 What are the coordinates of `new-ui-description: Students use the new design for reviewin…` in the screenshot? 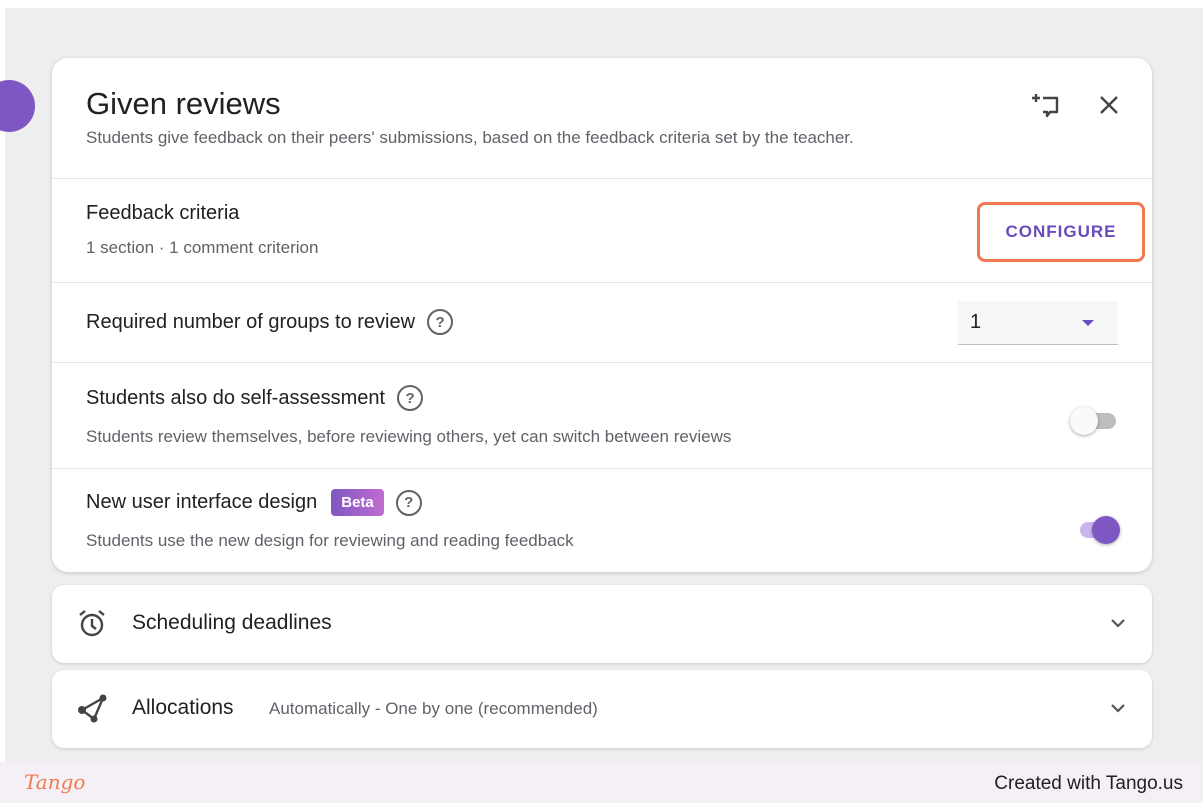 It's located at (330, 540).